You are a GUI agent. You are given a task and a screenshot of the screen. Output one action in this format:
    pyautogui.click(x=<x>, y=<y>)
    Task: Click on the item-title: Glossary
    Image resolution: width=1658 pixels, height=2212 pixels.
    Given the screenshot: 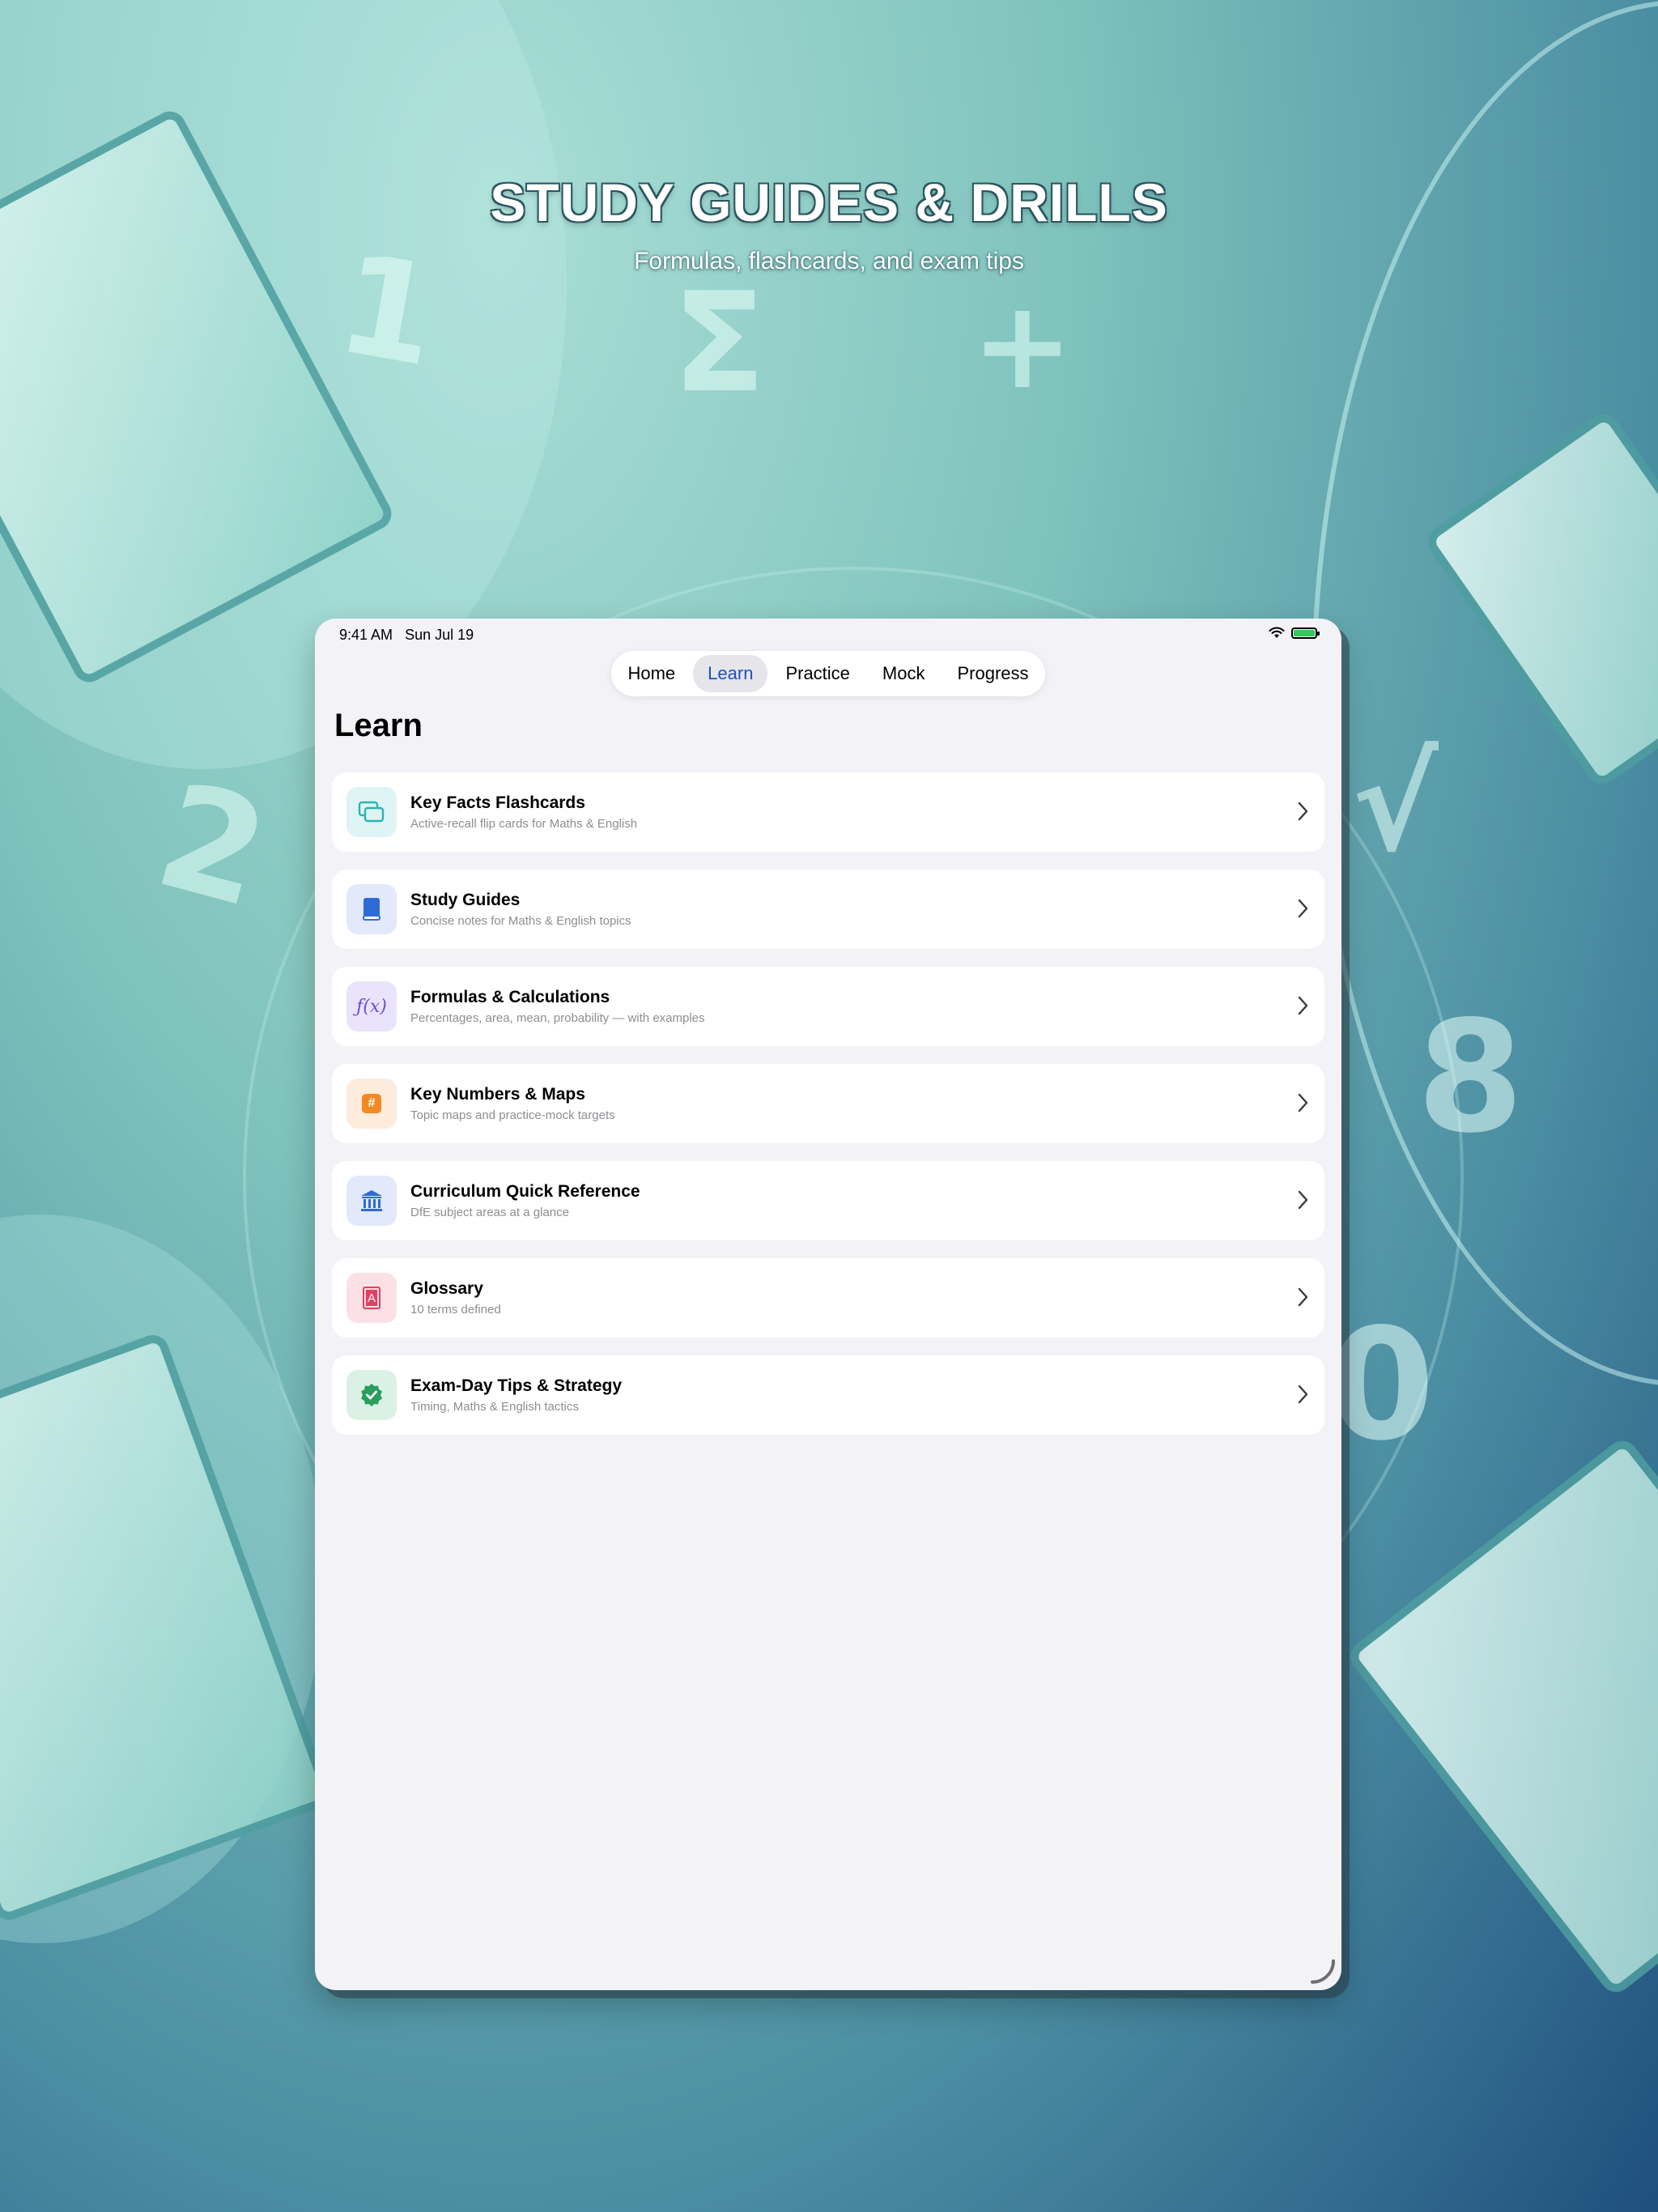 What is the action you would take?
    pyautogui.click(x=446, y=1288)
    